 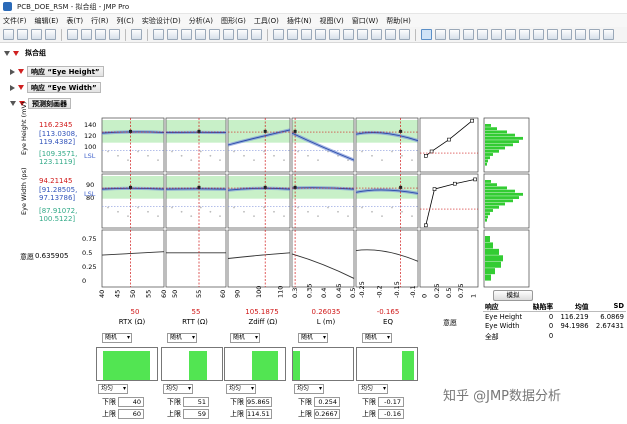 I want to click on crosshair-tool-icon, so click(x=538, y=34).